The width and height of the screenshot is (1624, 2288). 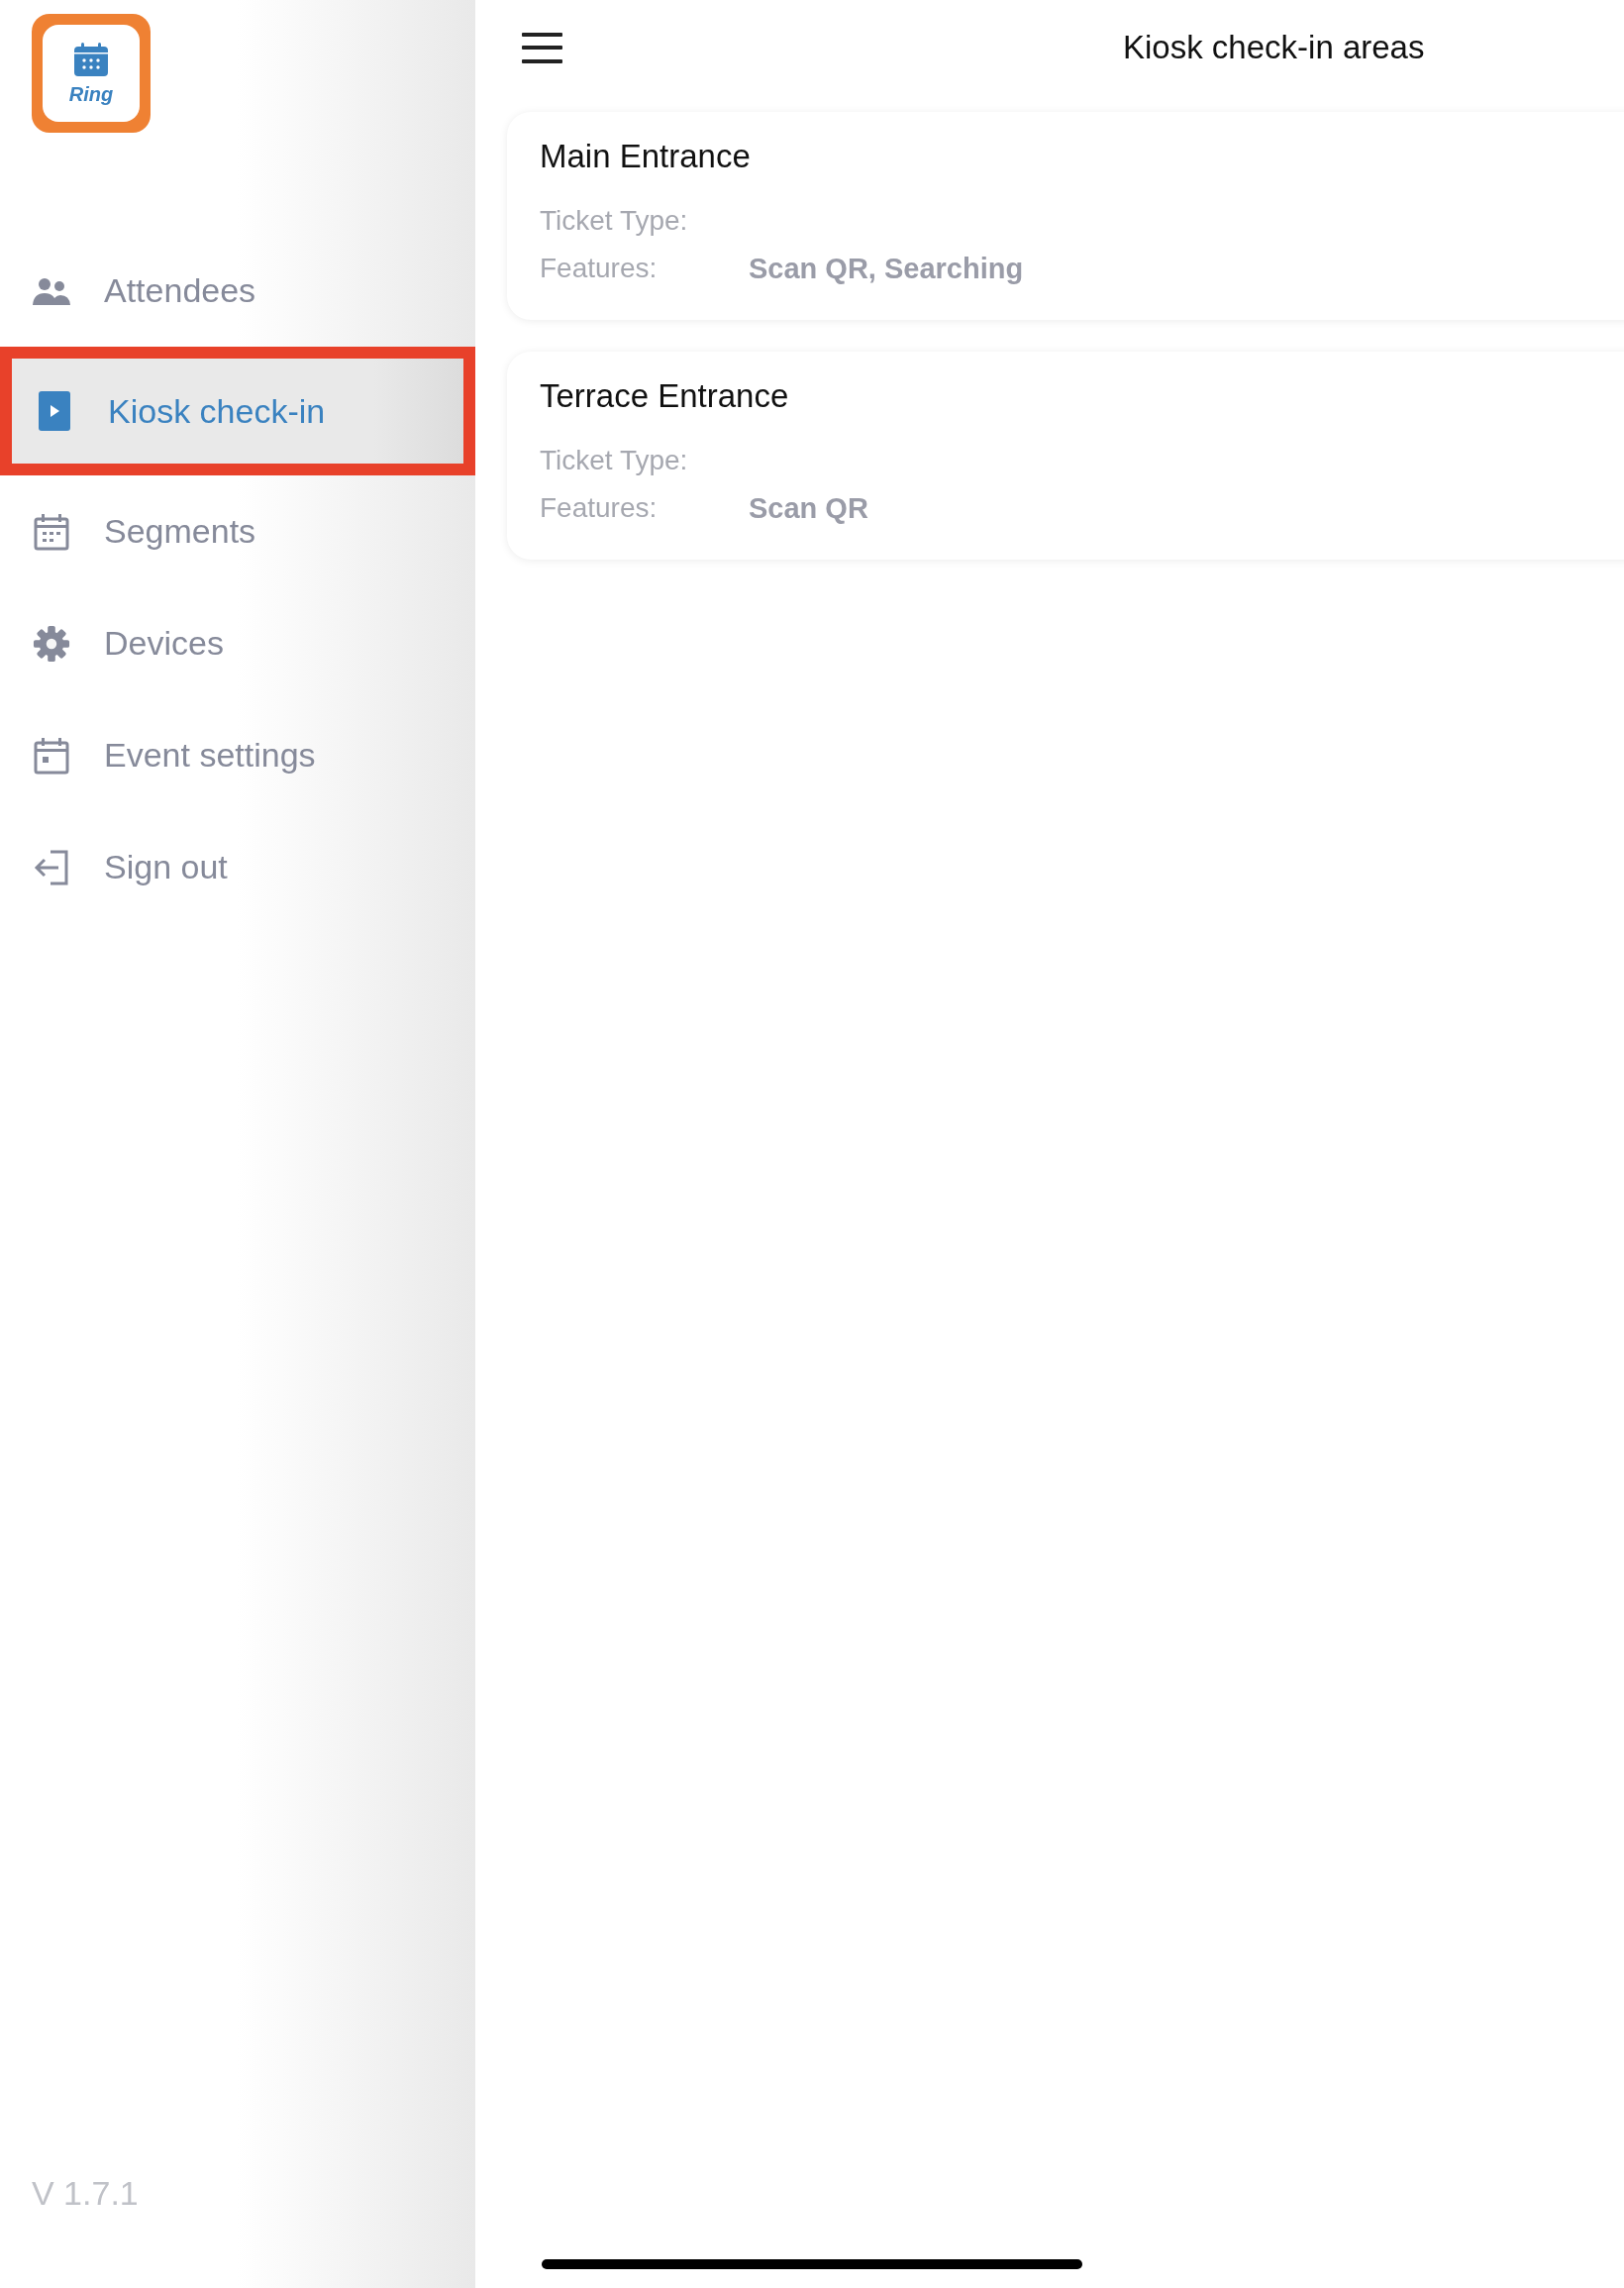 I want to click on area-name: Main Entrance, so click(x=646, y=156).